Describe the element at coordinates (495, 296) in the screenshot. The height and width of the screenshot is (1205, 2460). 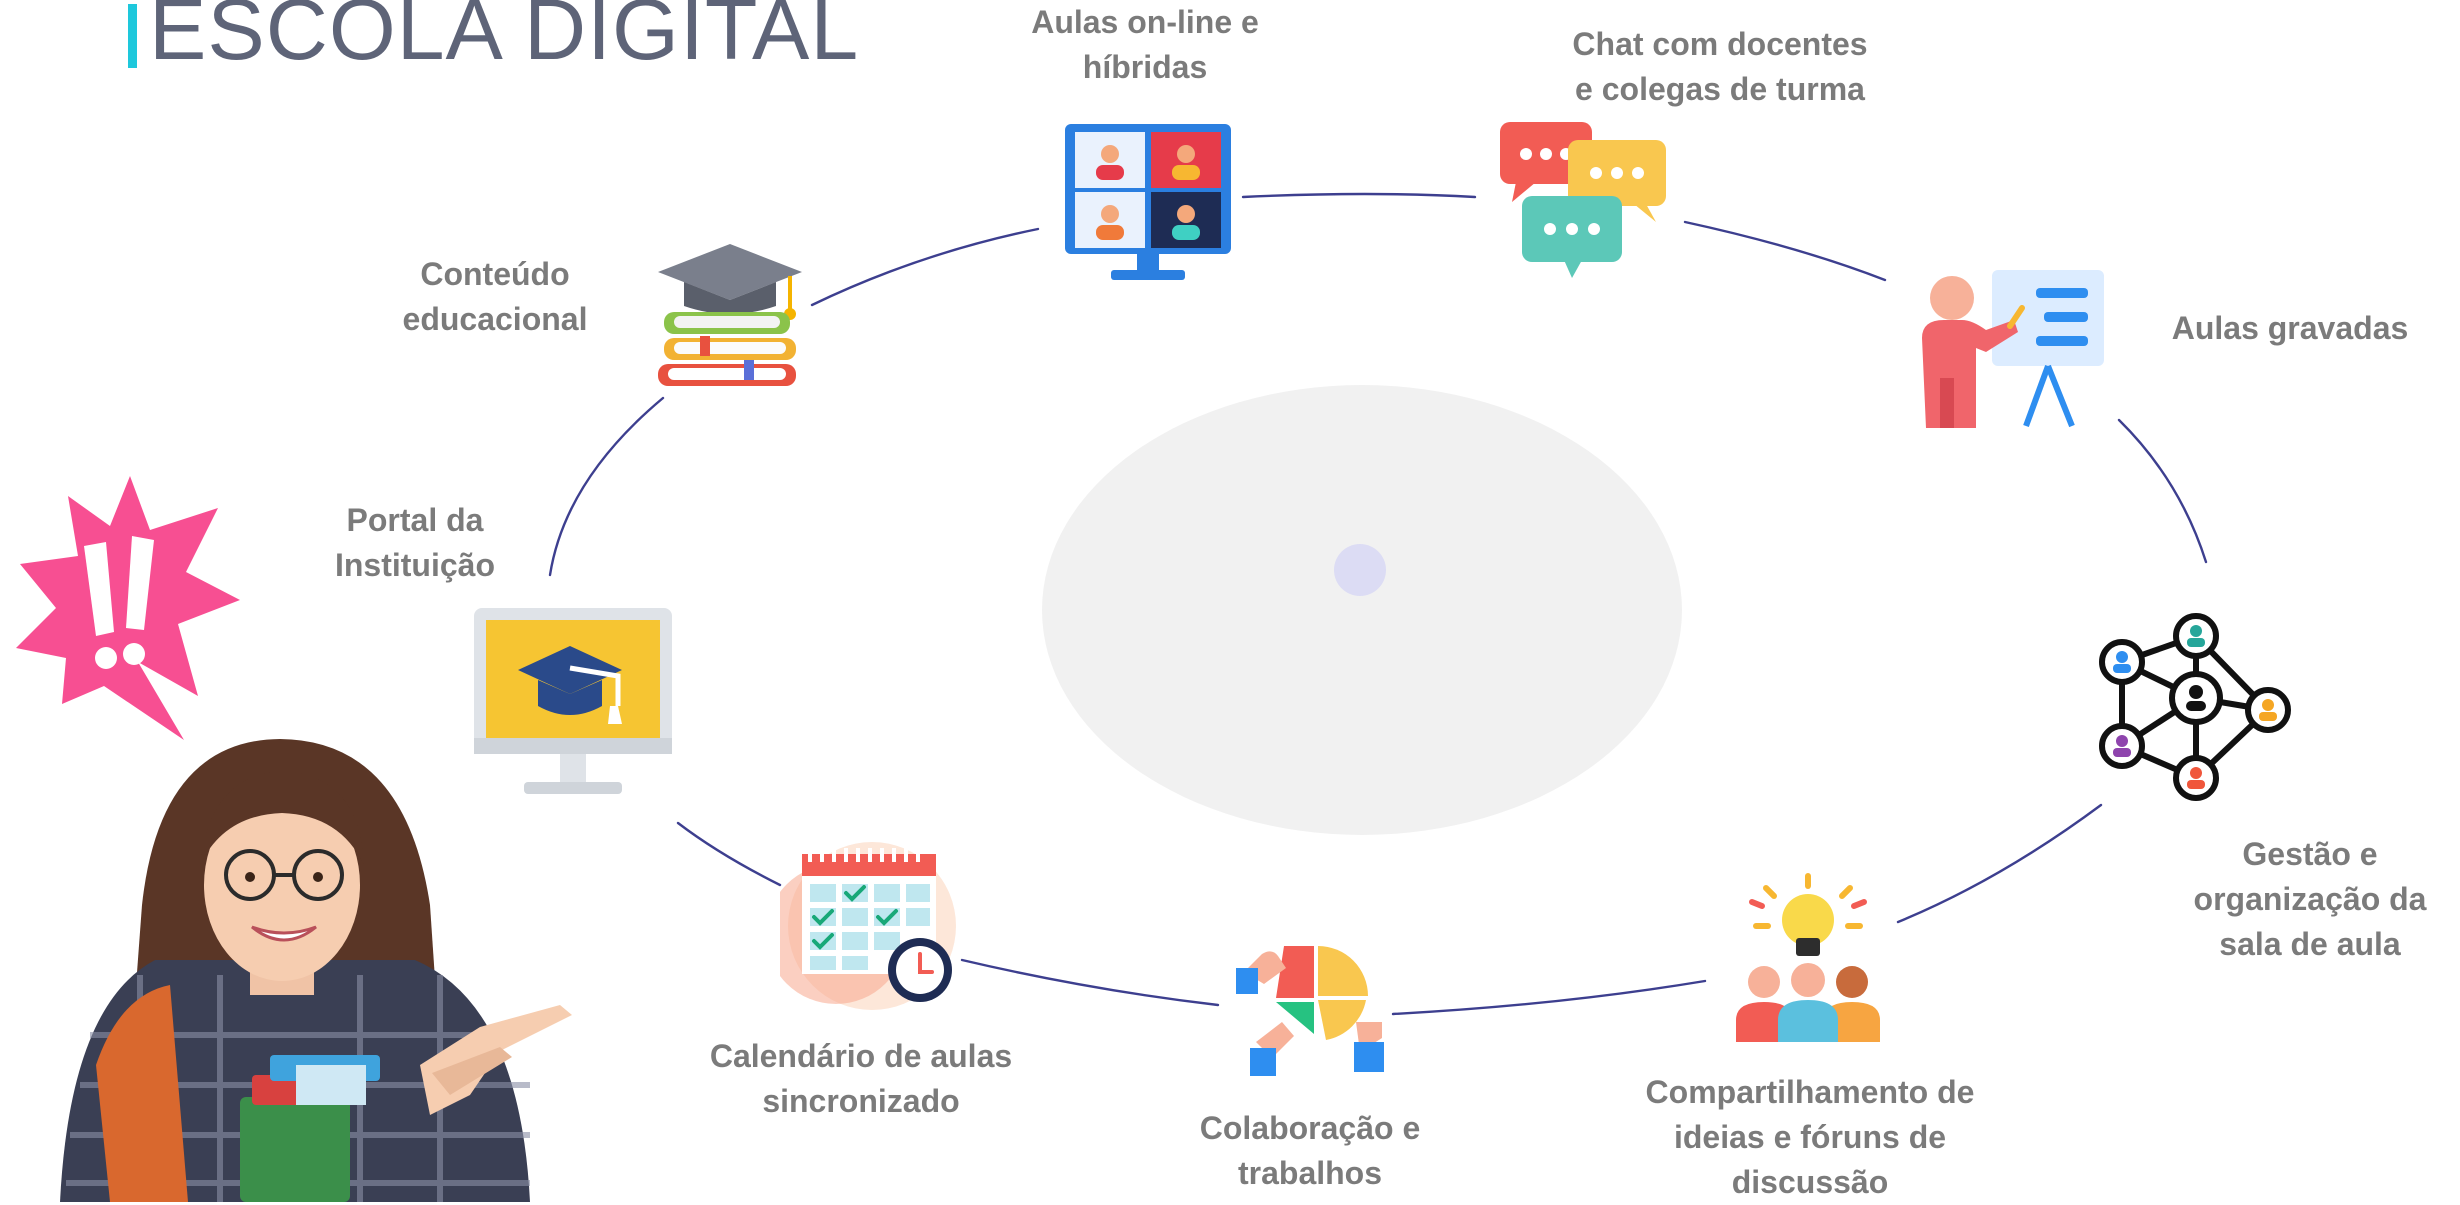
I see `node-label-conteudo: Conteúdo educacional` at that location.